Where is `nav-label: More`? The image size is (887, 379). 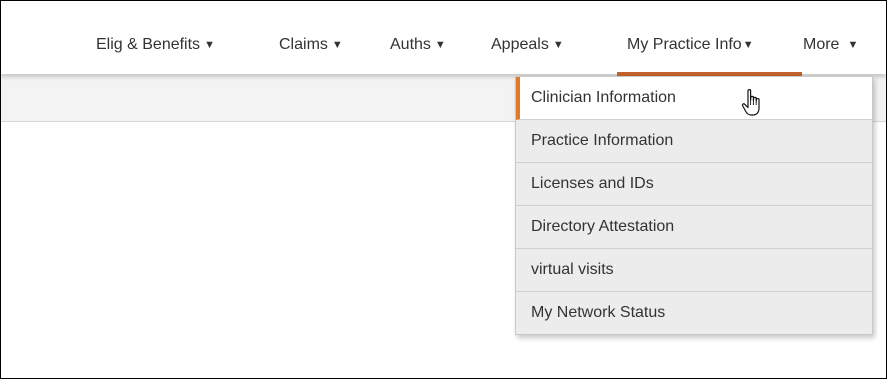 nav-label: More is located at coordinates (821, 44).